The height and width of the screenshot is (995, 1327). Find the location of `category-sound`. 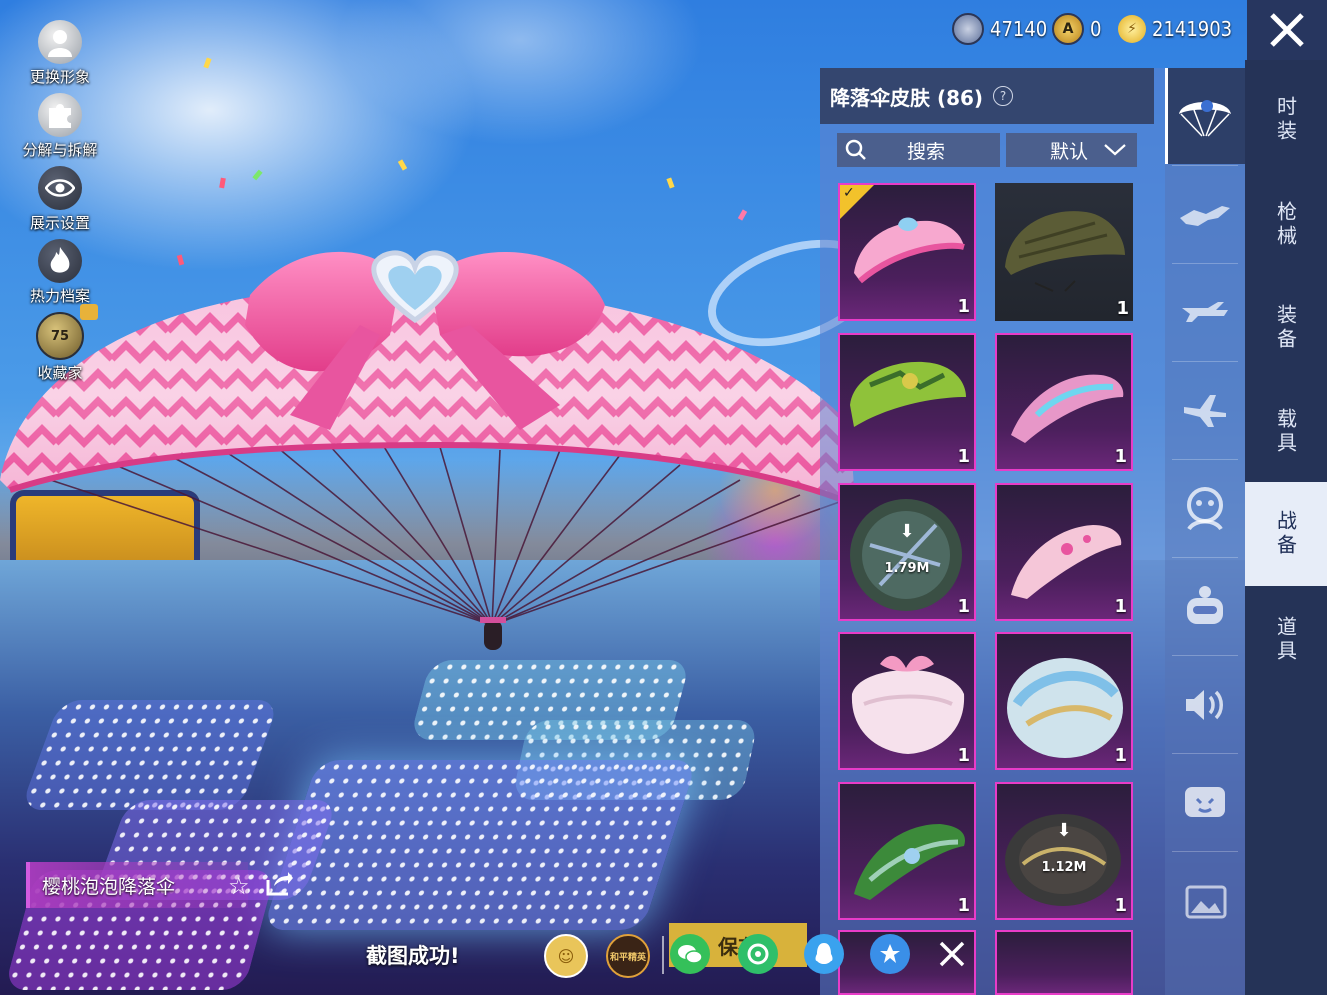

category-sound is located at coordinates (1205, 705).